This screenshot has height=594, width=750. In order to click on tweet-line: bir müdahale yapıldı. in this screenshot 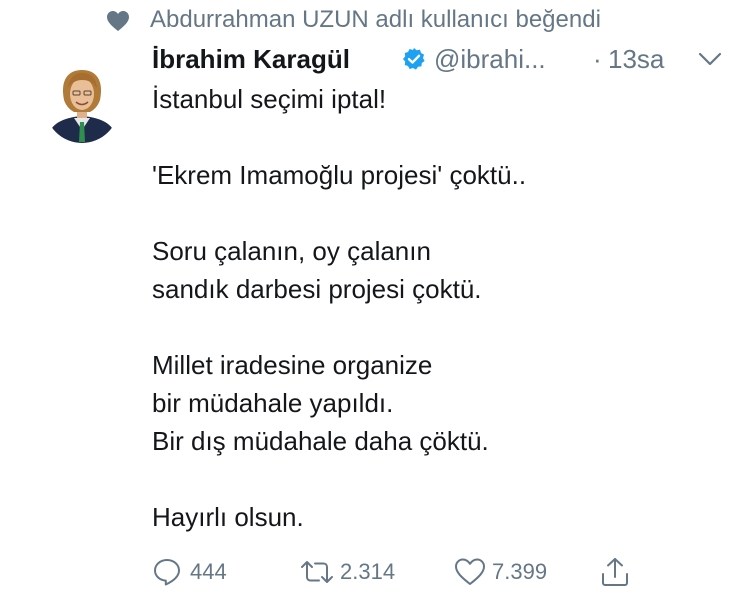, I will do `click(273, 403)`.